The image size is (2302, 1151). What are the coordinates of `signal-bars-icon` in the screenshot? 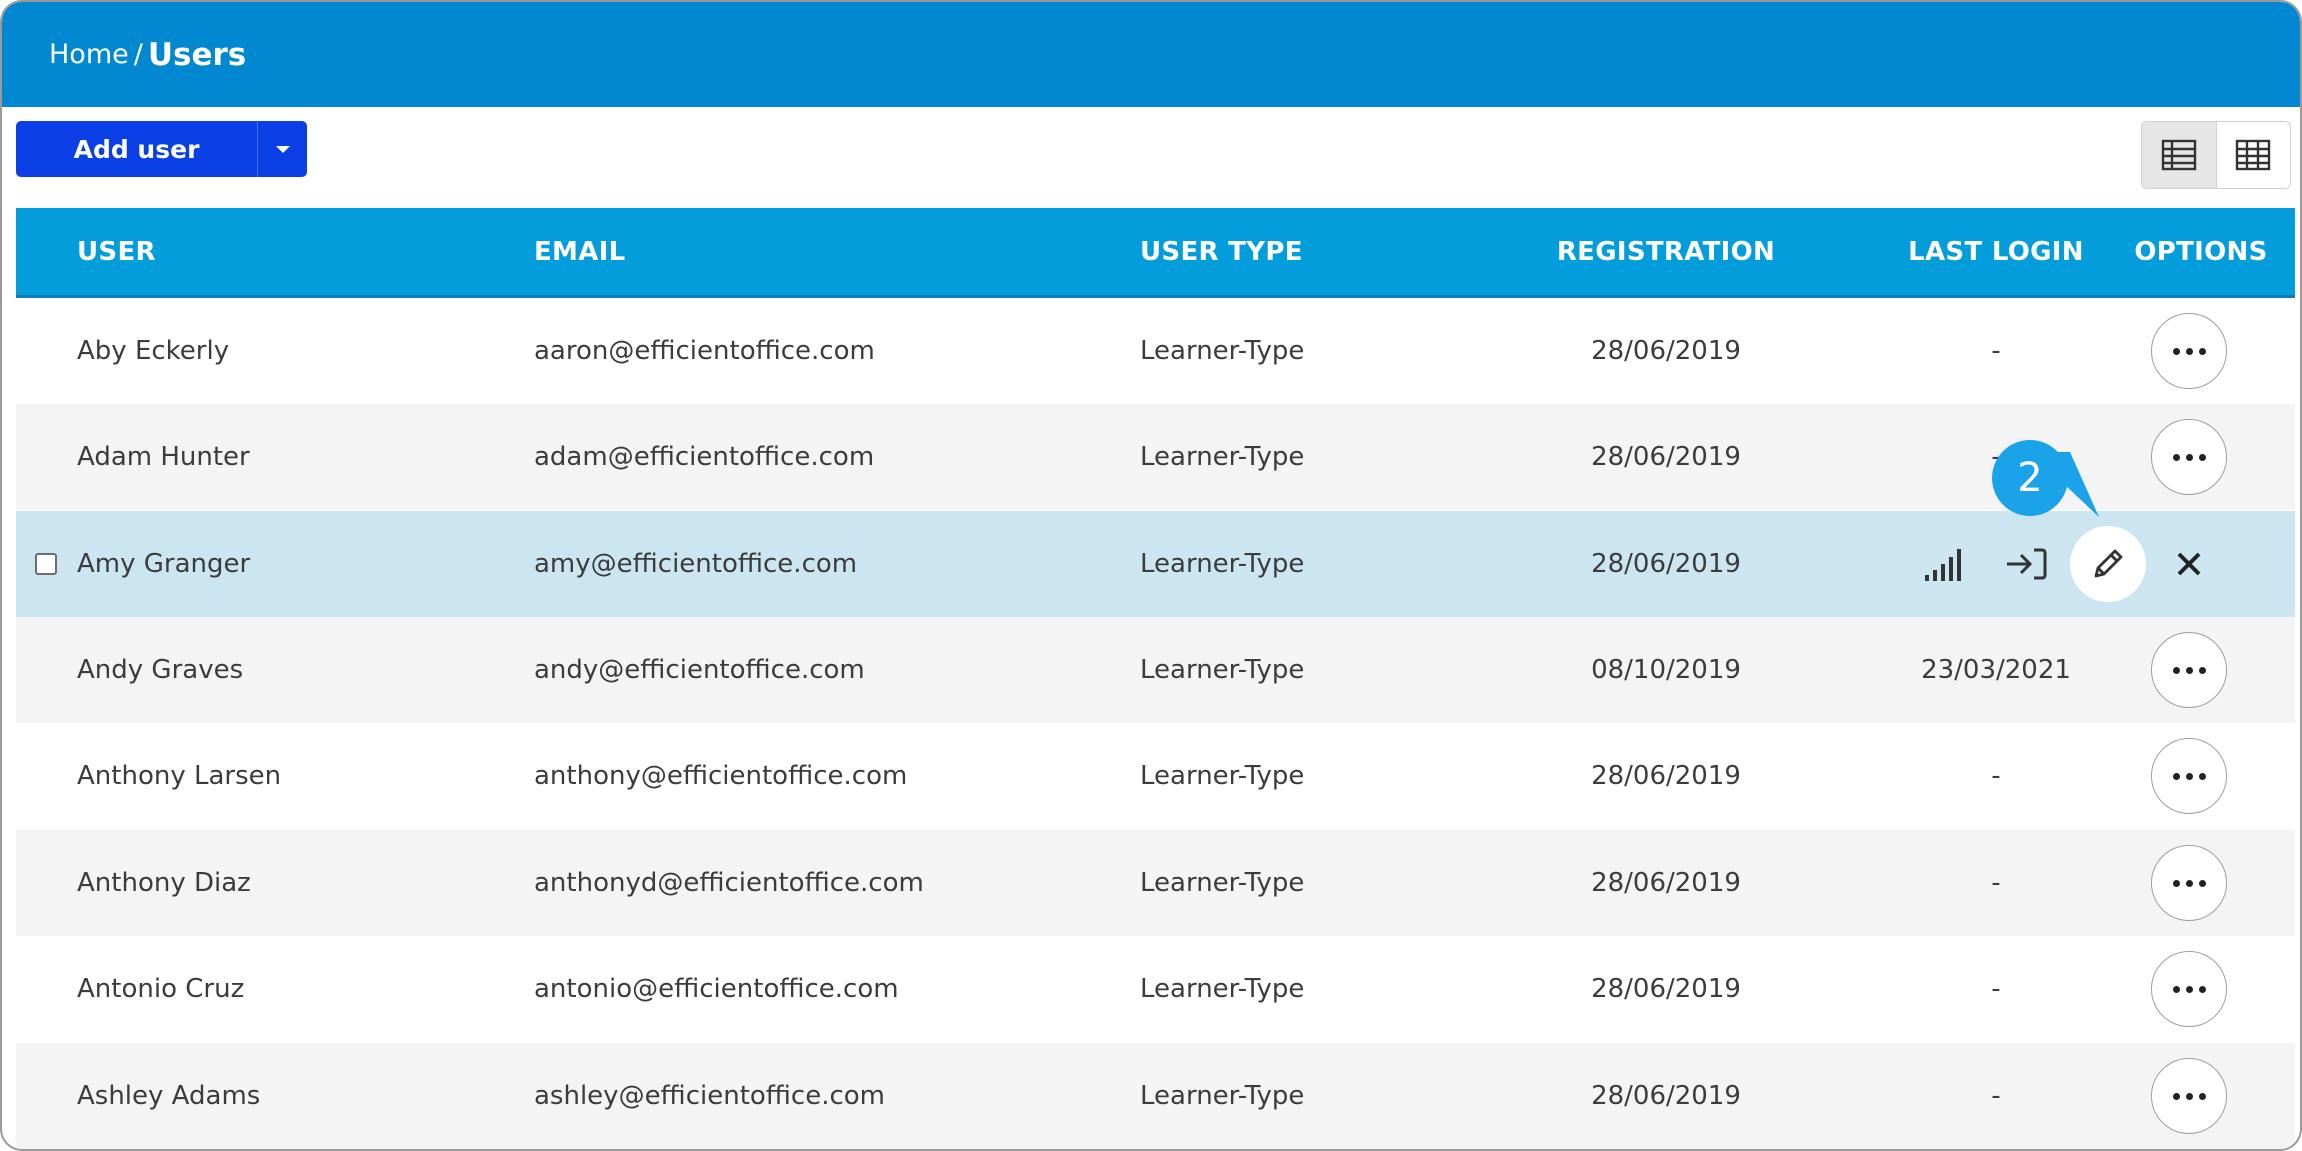 It's located at (1943, 565).